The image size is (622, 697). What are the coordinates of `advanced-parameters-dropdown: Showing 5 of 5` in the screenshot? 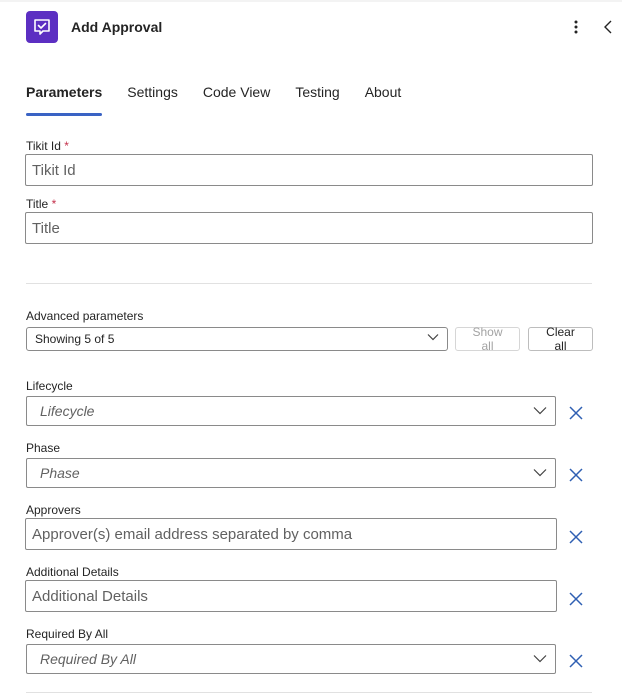 It's located at (237, 339).